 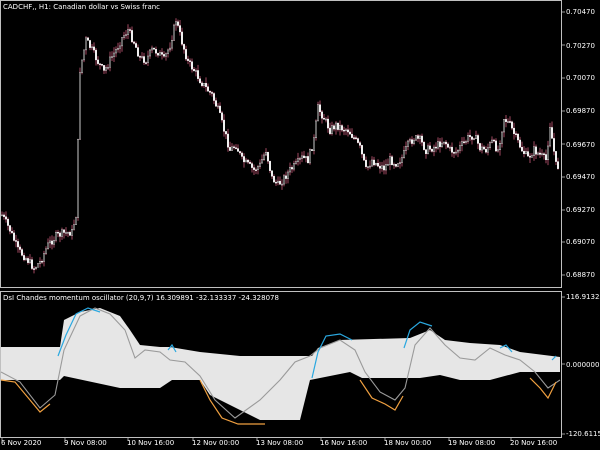 What do you see at coordinates (21, 443) in the screenshot?
I see `time-tick: 6 Nov 2020` at bounding box center [21, 443].